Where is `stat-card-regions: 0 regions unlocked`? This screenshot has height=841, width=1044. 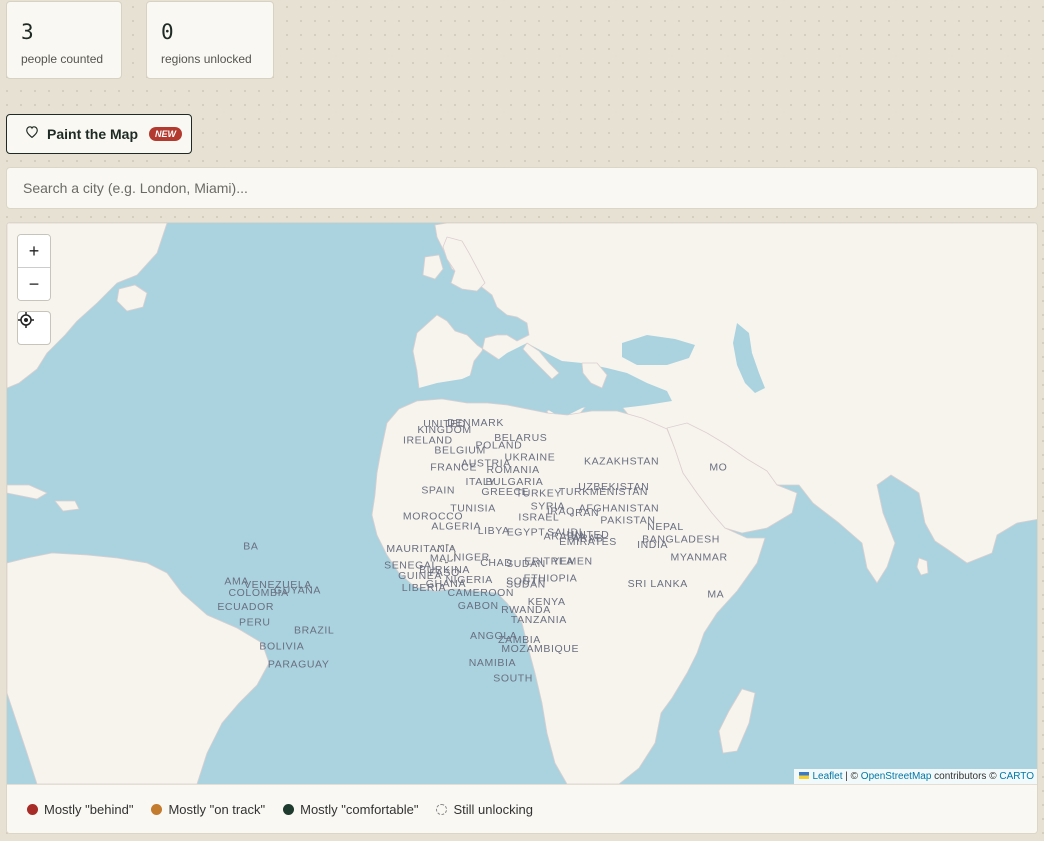
stat-card-regions: 0 regions unlocked is located at coordinates (210, 40).